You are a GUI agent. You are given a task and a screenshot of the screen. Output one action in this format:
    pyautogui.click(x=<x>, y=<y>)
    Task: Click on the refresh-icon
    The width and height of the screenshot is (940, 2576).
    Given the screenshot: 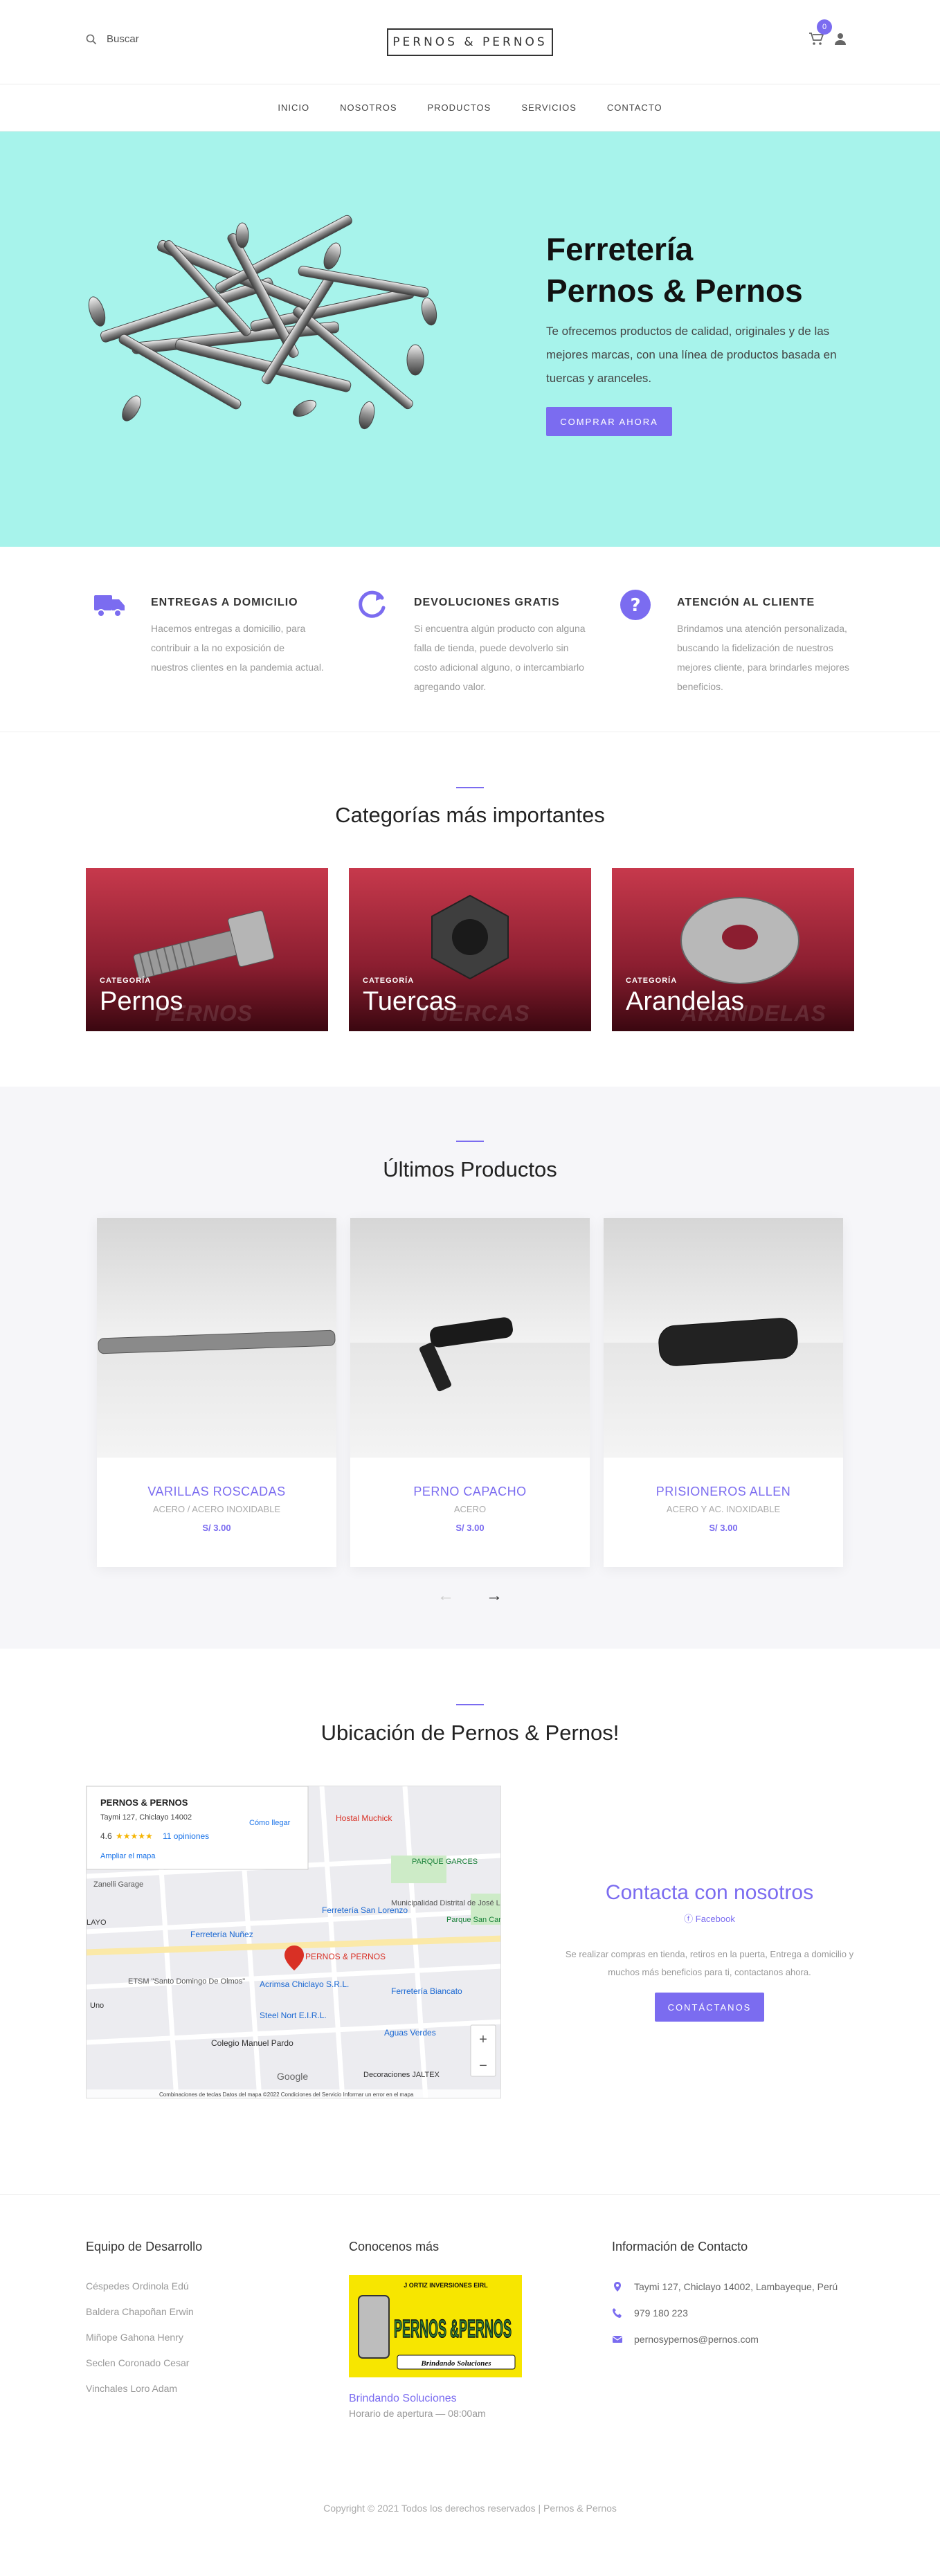 What is the action you would take?
    pyautogui.click(x=372, y=604)
    